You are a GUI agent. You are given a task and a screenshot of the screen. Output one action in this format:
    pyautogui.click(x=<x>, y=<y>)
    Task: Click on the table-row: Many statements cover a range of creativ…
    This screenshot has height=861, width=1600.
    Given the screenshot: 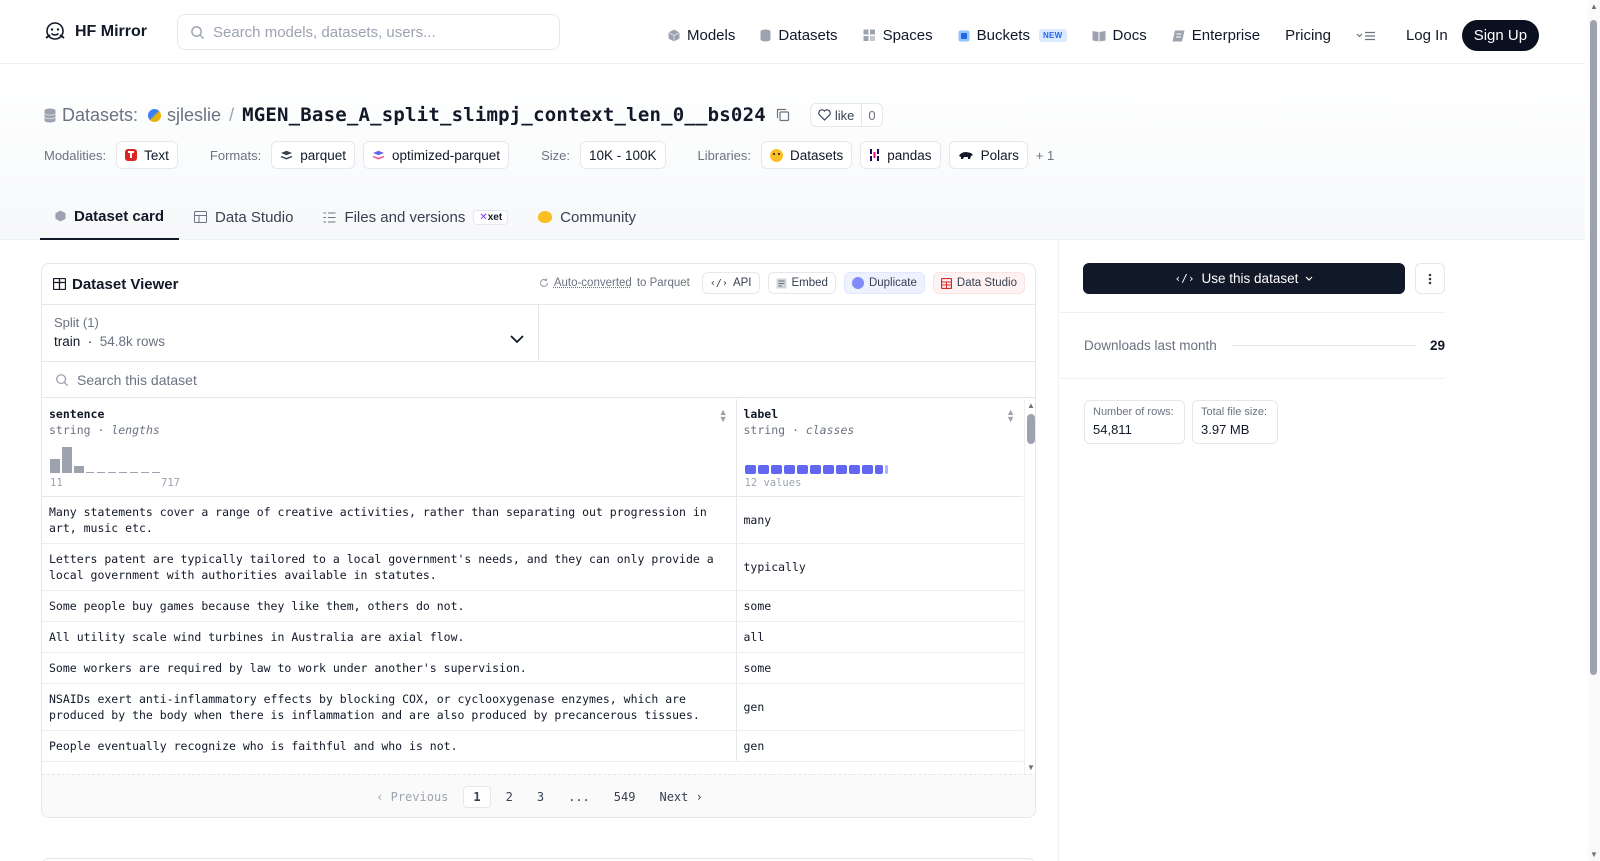 What is the action you would take?
    pyautogui.click(x=532, y=519)
    